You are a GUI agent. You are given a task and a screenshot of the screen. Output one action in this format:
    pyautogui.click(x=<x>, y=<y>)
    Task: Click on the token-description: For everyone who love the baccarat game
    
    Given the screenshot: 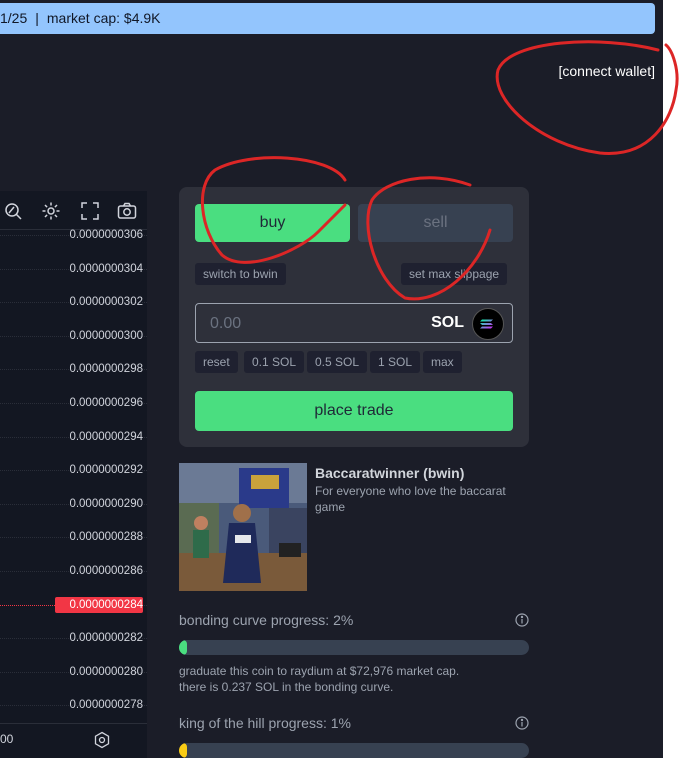 What is the action you would take?
    pyautogui.click(x=410, y=499)
    